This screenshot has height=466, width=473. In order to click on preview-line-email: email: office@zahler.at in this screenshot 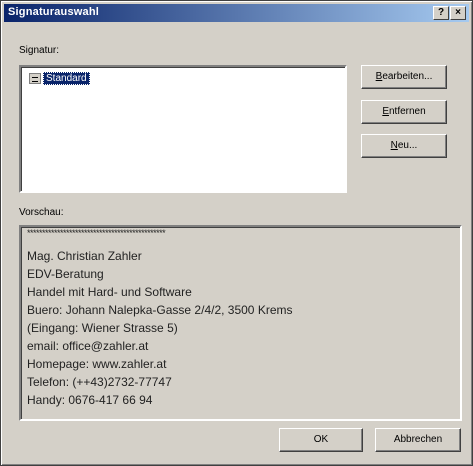, I will do `click(88, 346)`.